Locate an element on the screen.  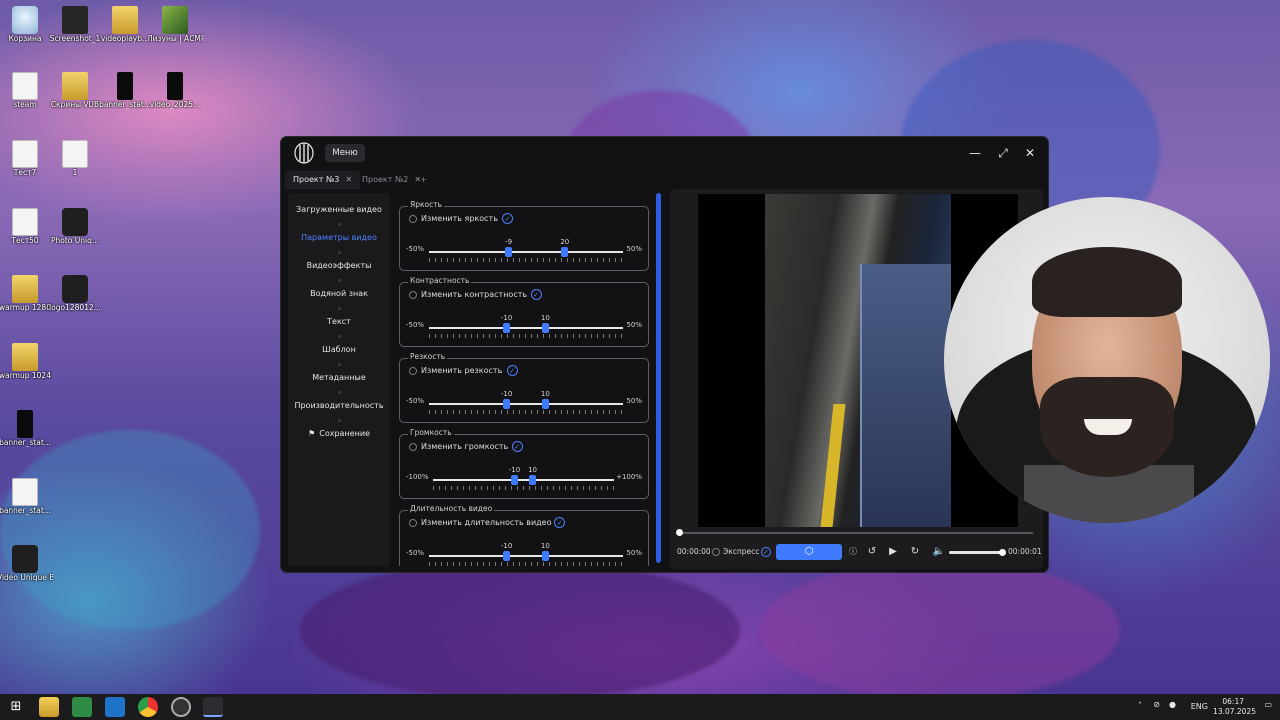
volume-slider is located at coordinates (977, 552).